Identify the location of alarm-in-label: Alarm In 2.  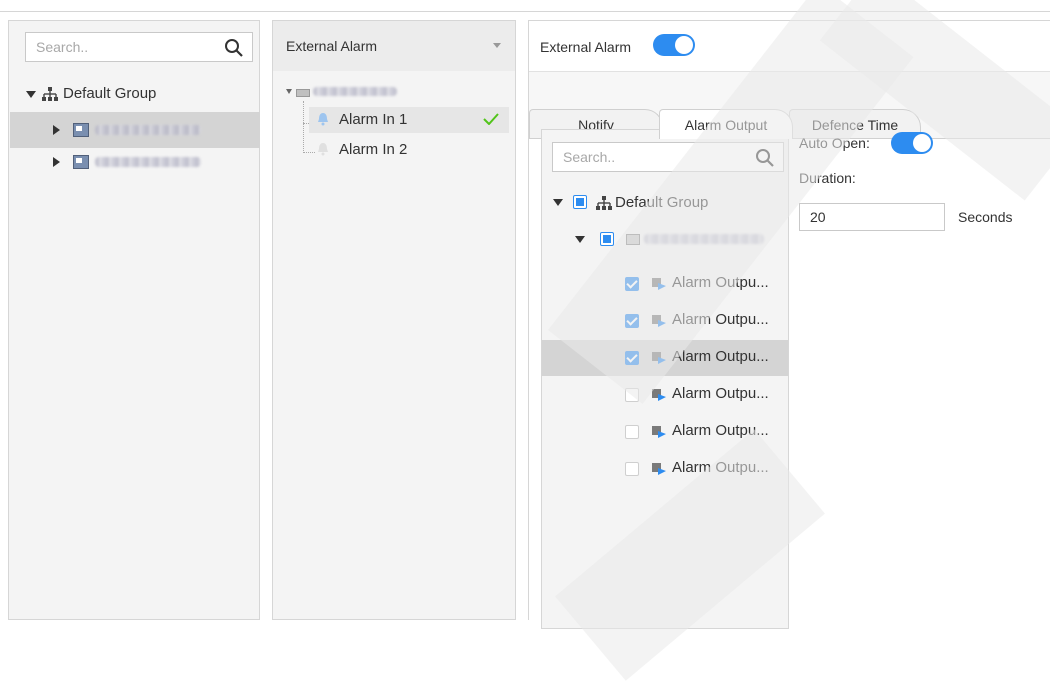
(373, 149).